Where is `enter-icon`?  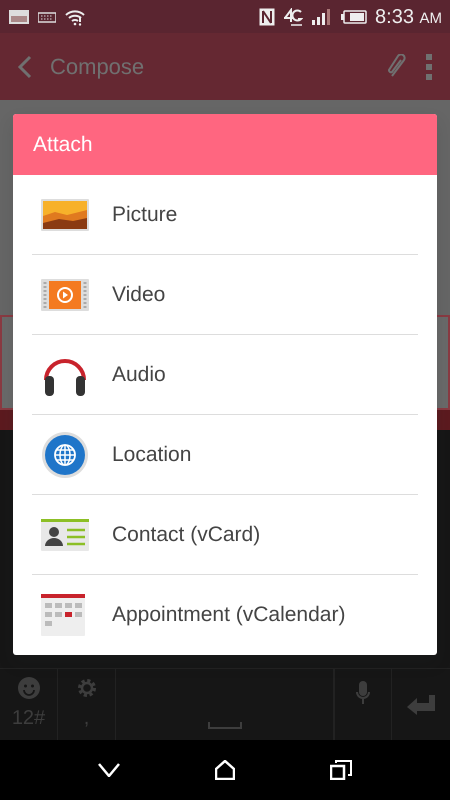
enter-icon is located at coordinates (421, 704).